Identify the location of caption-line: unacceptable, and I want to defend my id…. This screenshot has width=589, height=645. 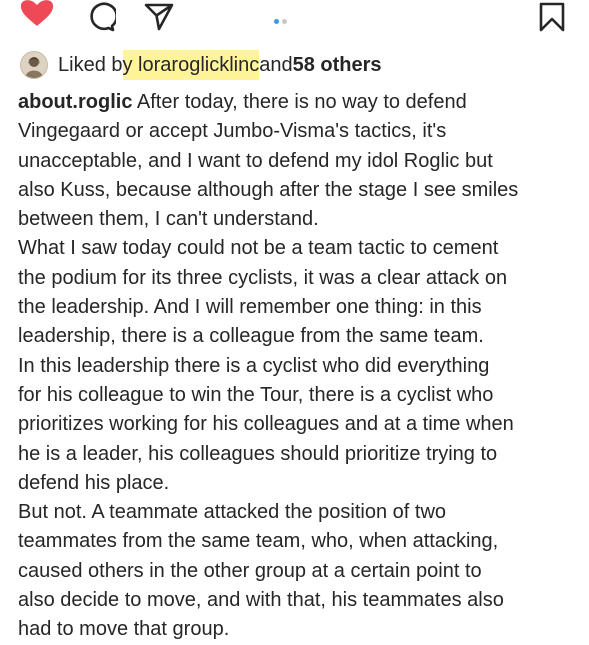
(255, 160).